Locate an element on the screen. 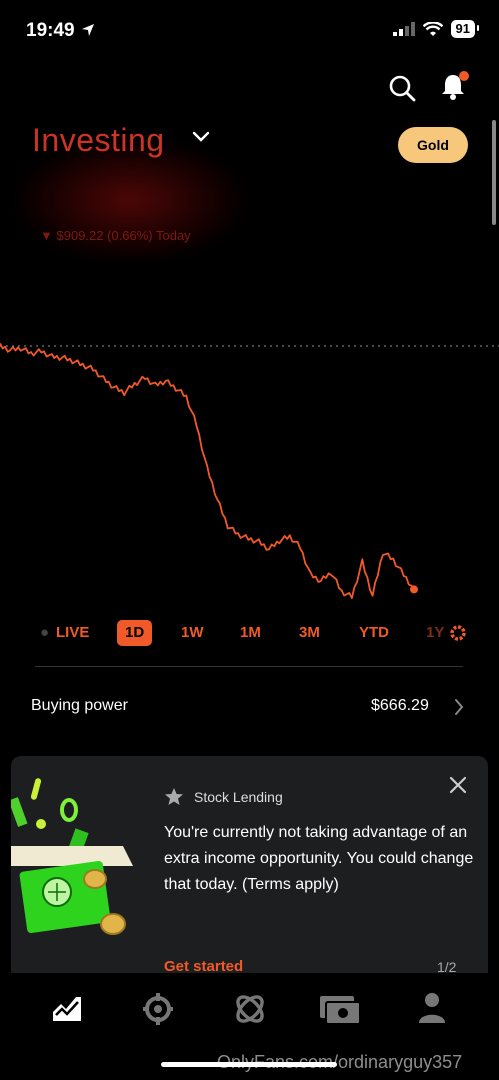  network-tab-icon is located at coordinates (250, 1009).